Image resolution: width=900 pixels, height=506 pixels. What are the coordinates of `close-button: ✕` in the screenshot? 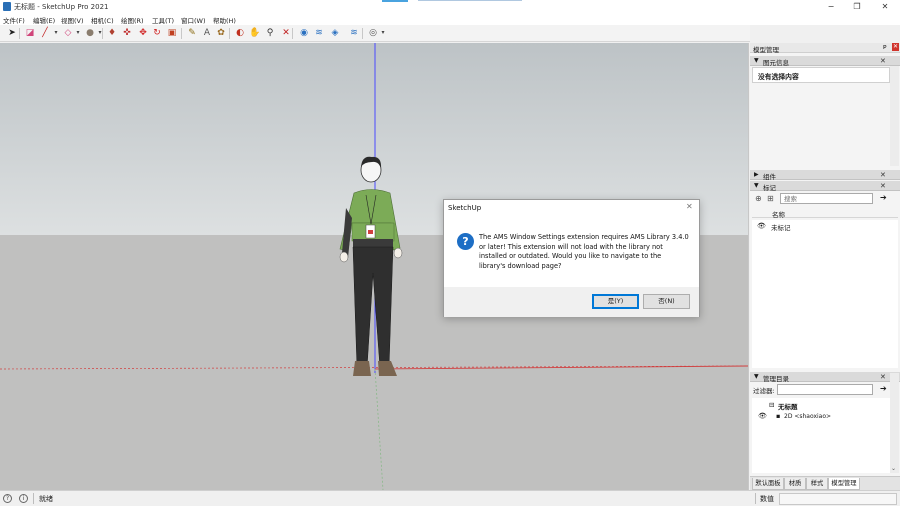 It's located at (885, 6).